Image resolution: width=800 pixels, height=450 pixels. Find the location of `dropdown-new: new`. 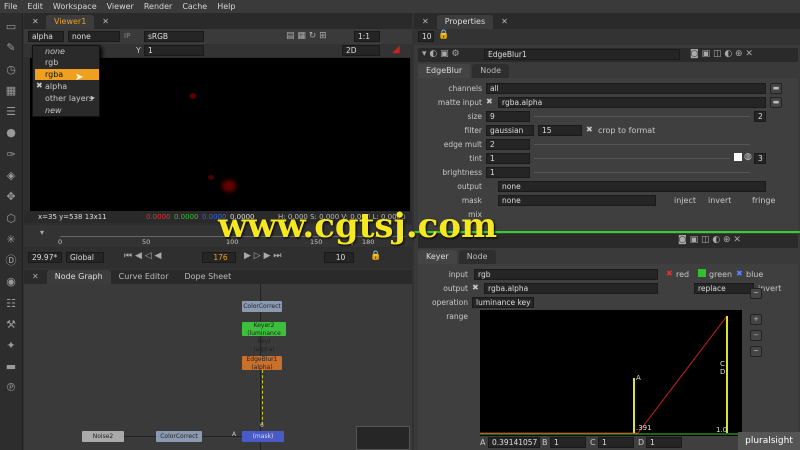

dropdown-new: new is located at coordinates (53, 110).